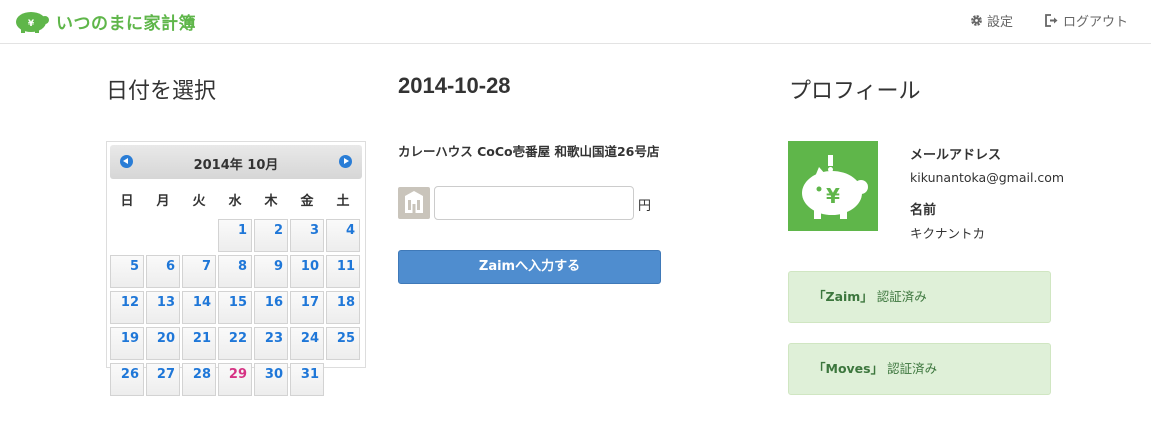 This screenshot has width=1151, height=438. I want to click on avatar: ¥, so click(833, 186).